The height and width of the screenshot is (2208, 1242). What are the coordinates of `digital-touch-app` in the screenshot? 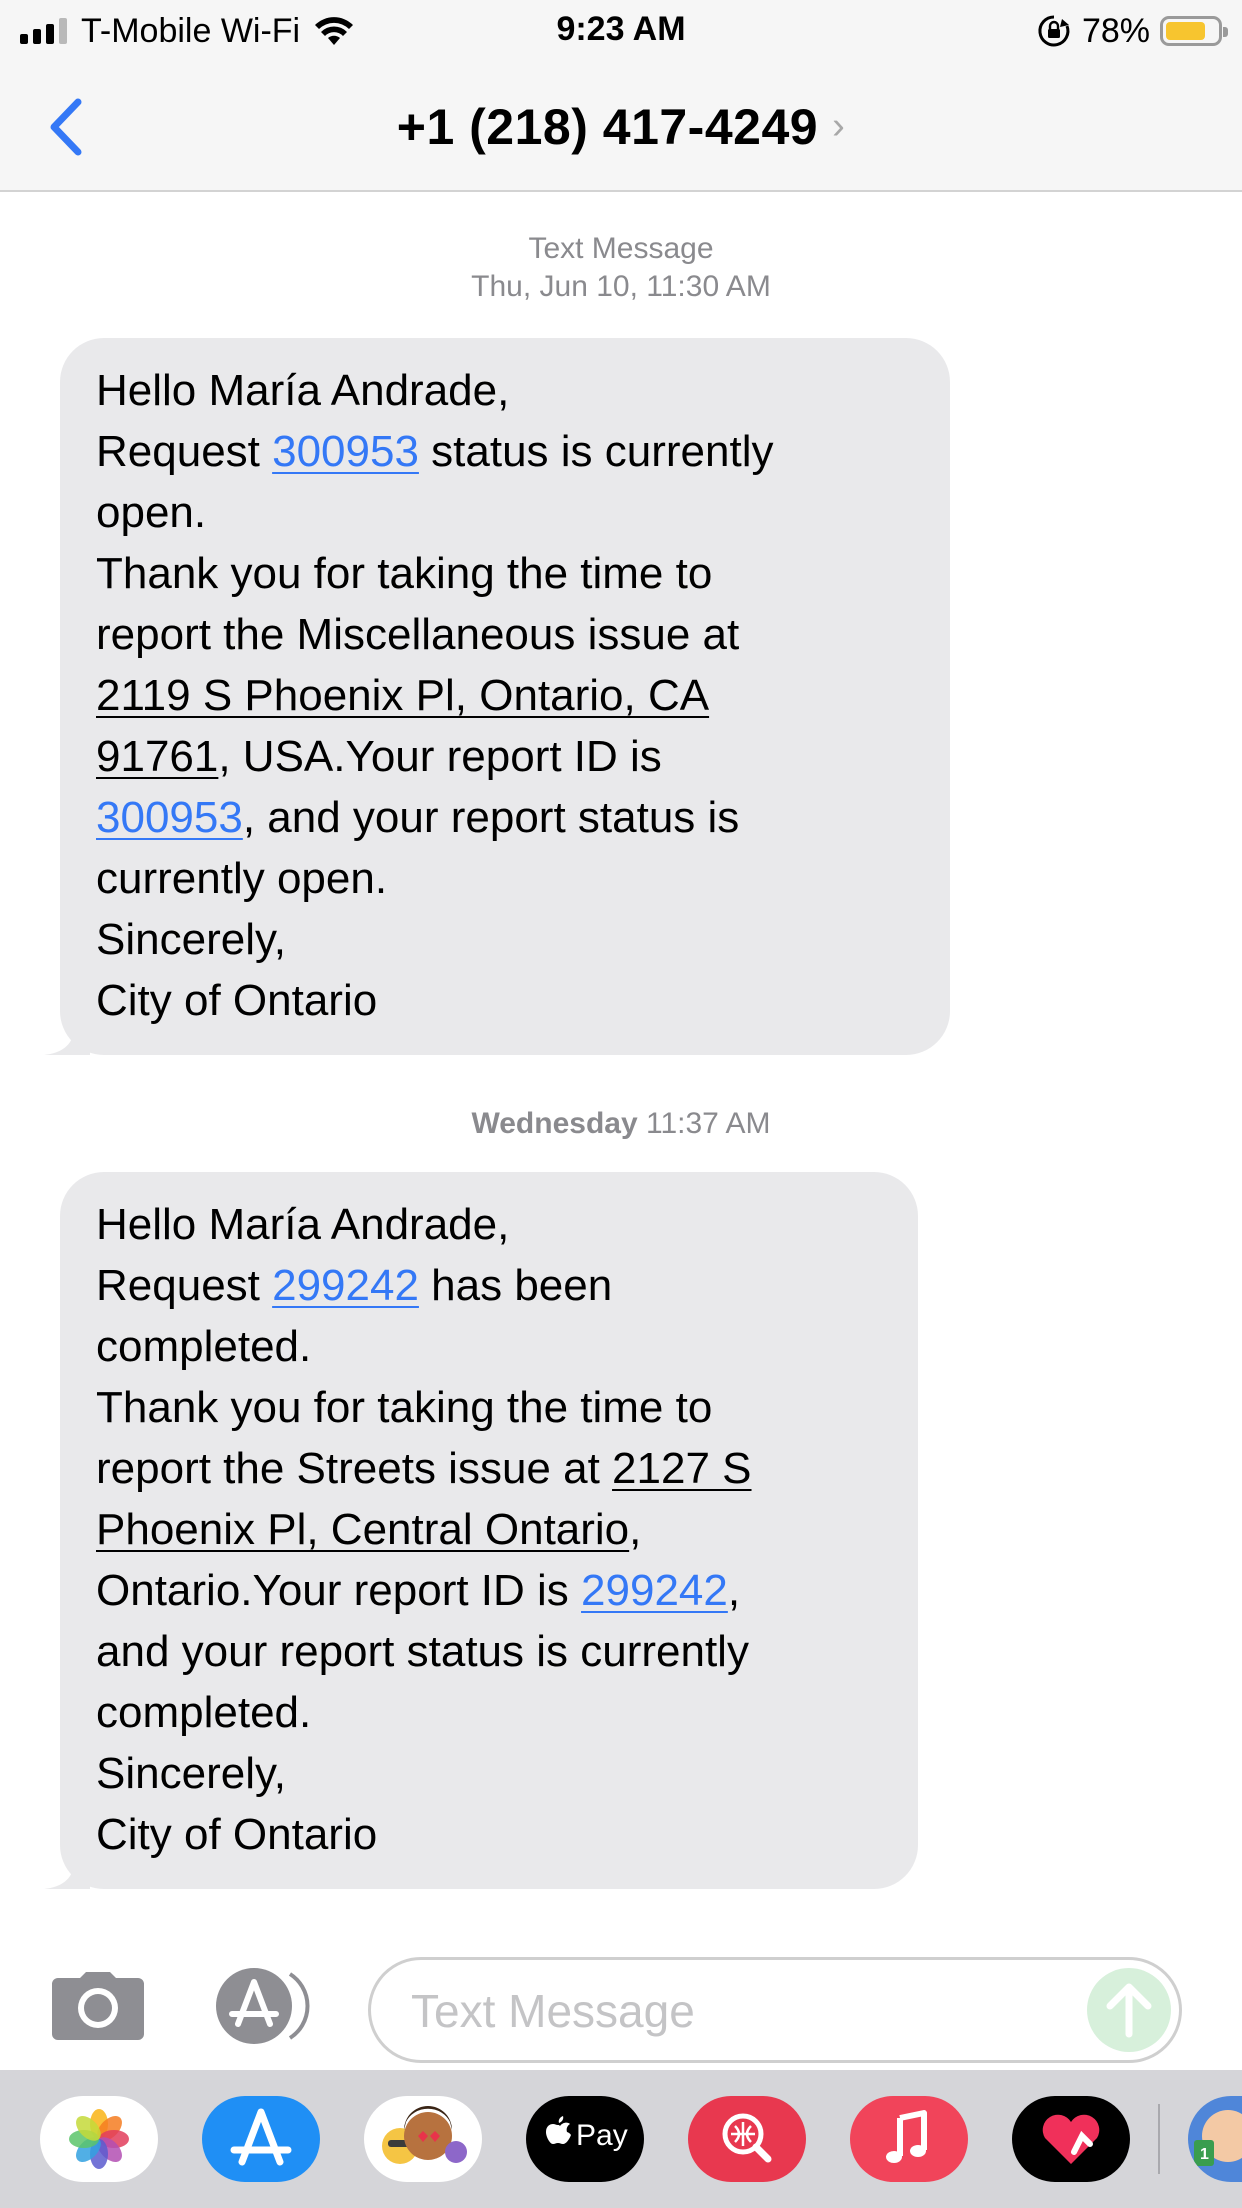 It's located at (1071, 2139).